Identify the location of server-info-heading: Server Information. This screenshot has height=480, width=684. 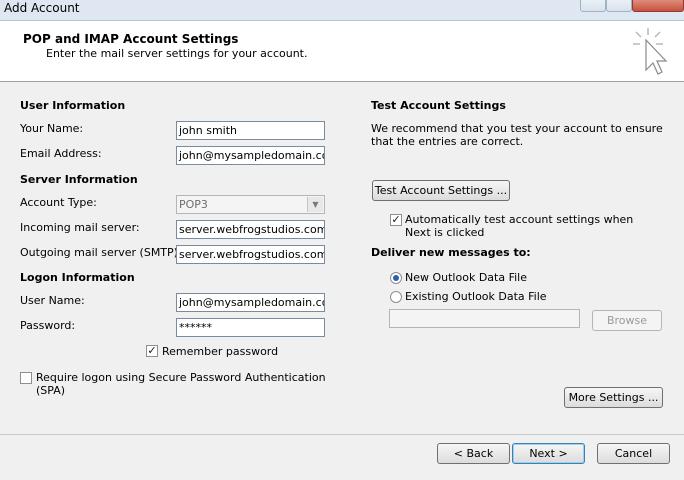
(79, 179).